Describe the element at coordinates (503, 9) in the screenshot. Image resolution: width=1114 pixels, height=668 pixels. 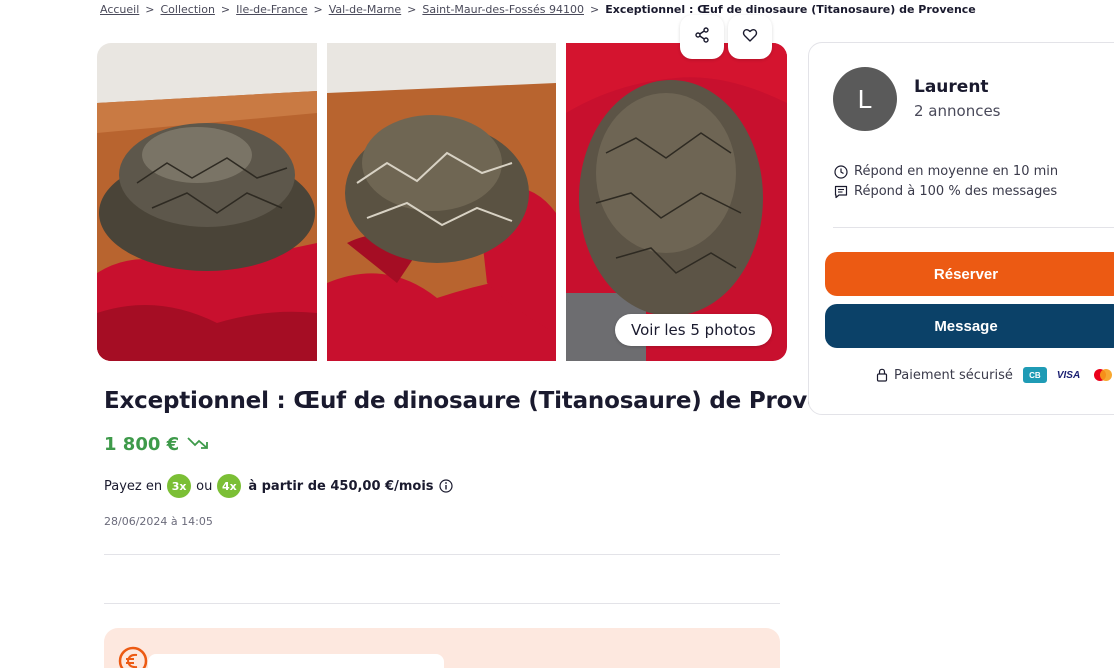
I see `breadcrumb-item-city: Saint-Maur-des-Fossés 94100` at that location.